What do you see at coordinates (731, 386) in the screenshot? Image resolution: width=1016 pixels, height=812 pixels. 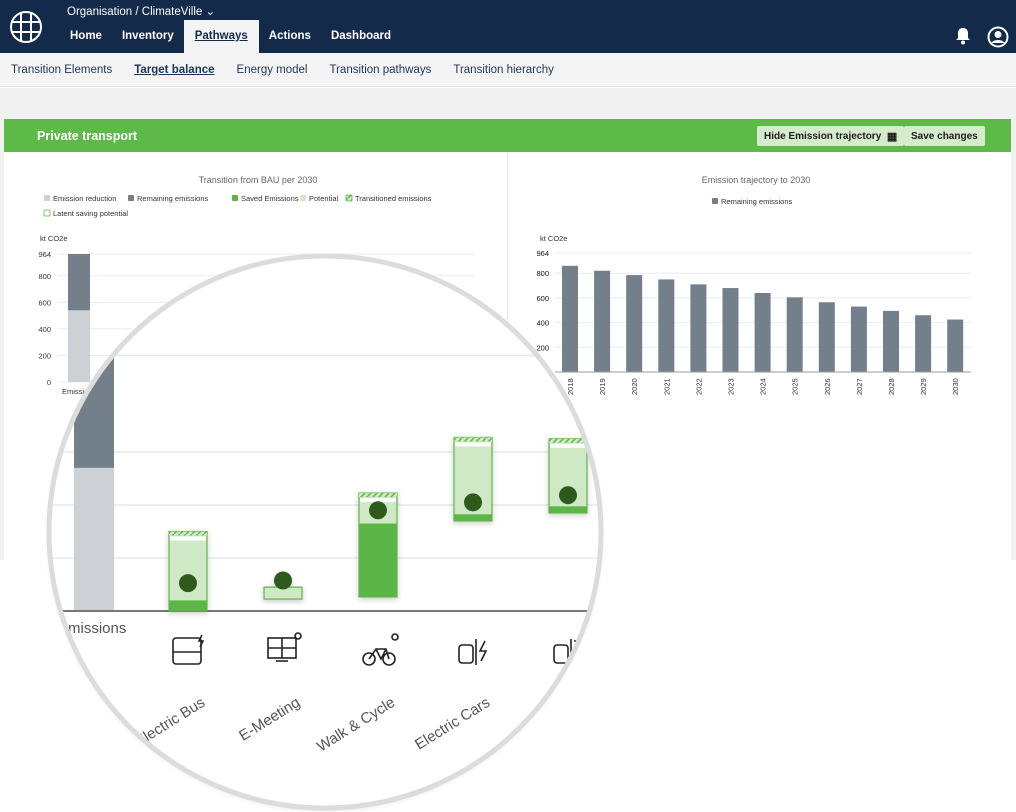 I see `x-tick-label: 2023` at bounding box center [731, 386].